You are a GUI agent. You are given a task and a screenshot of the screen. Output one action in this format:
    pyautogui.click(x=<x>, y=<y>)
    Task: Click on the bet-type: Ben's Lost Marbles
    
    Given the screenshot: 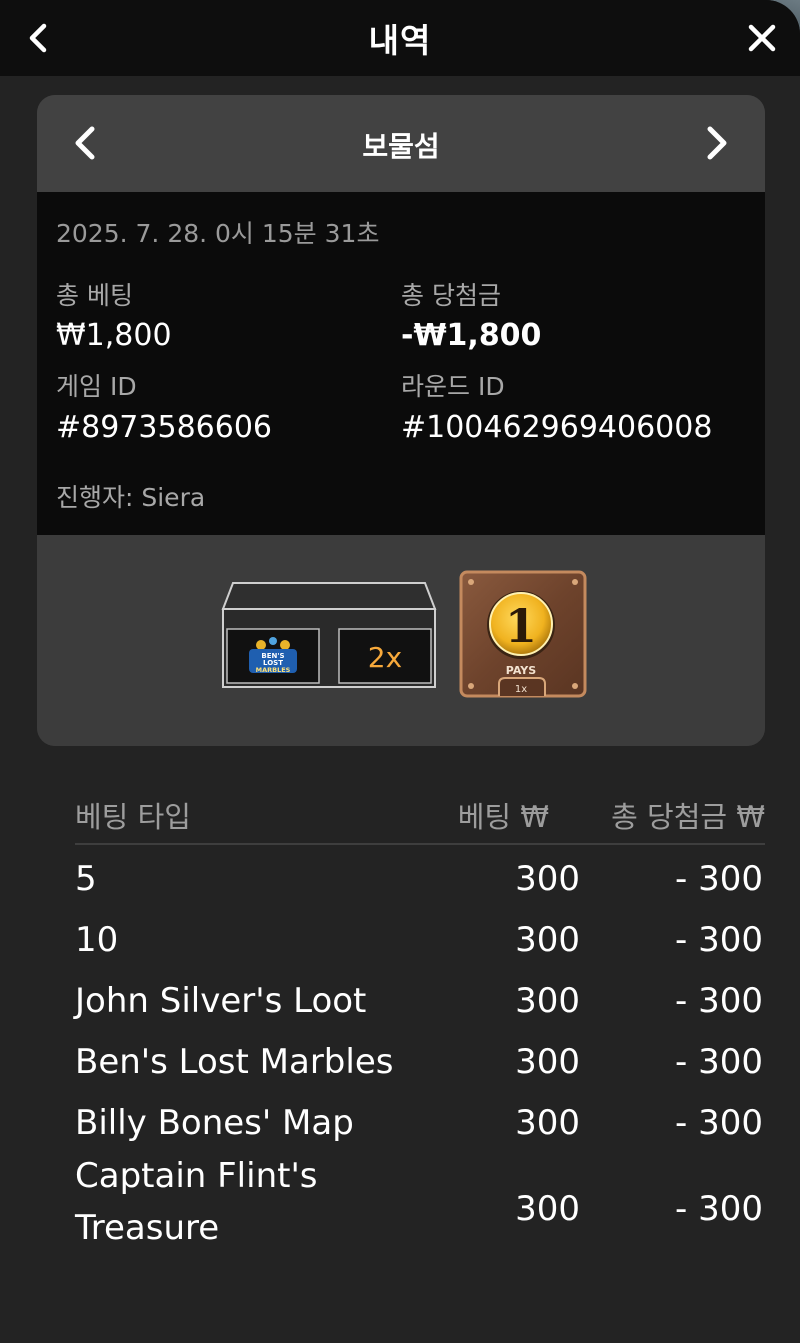 What is the action you would take?
    pyautogui.click(x=234, y=1062)
    